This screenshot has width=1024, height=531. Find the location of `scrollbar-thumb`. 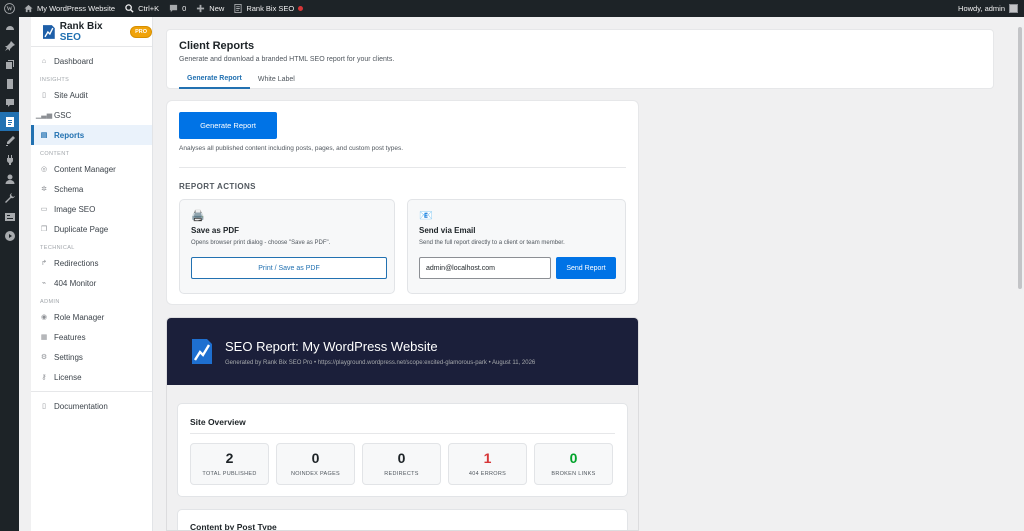

scrollbar-thumb is located at coordinates (1020, 158).